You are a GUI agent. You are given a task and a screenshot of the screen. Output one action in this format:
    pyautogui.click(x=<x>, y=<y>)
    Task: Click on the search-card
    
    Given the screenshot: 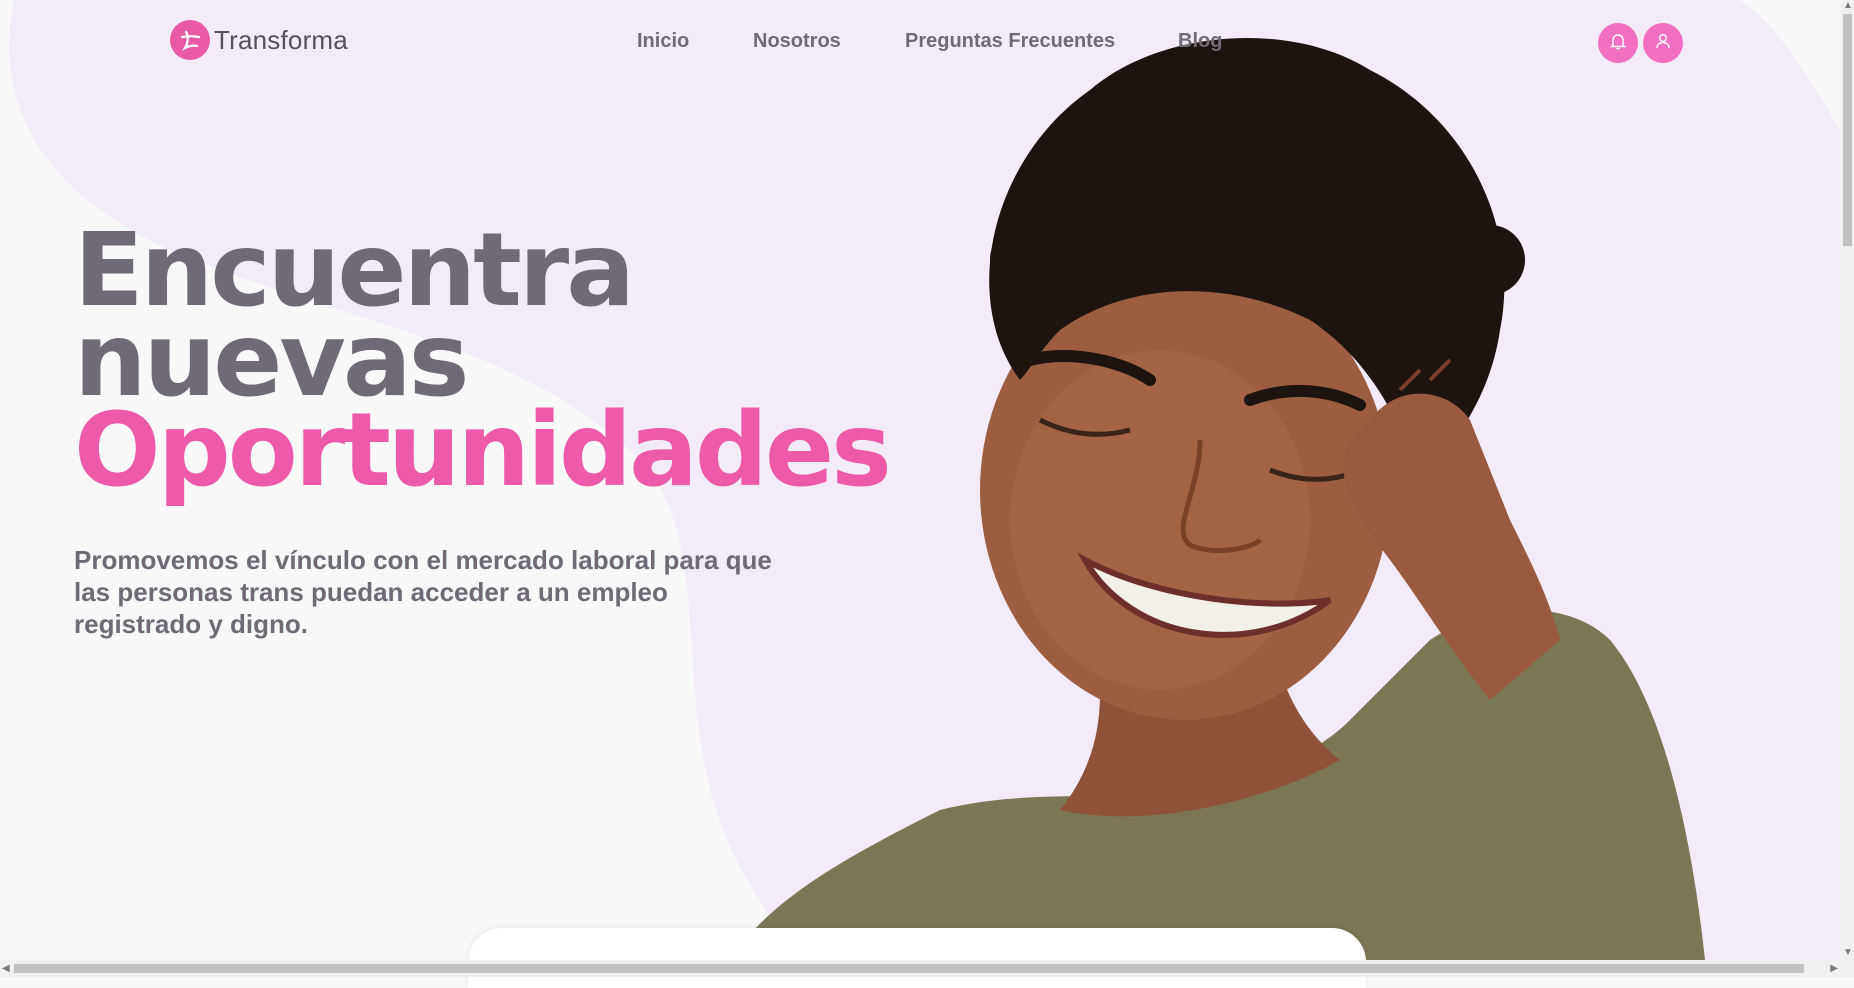 What is the action you would take?
    pyautogui.click(x=917, y=958)
    